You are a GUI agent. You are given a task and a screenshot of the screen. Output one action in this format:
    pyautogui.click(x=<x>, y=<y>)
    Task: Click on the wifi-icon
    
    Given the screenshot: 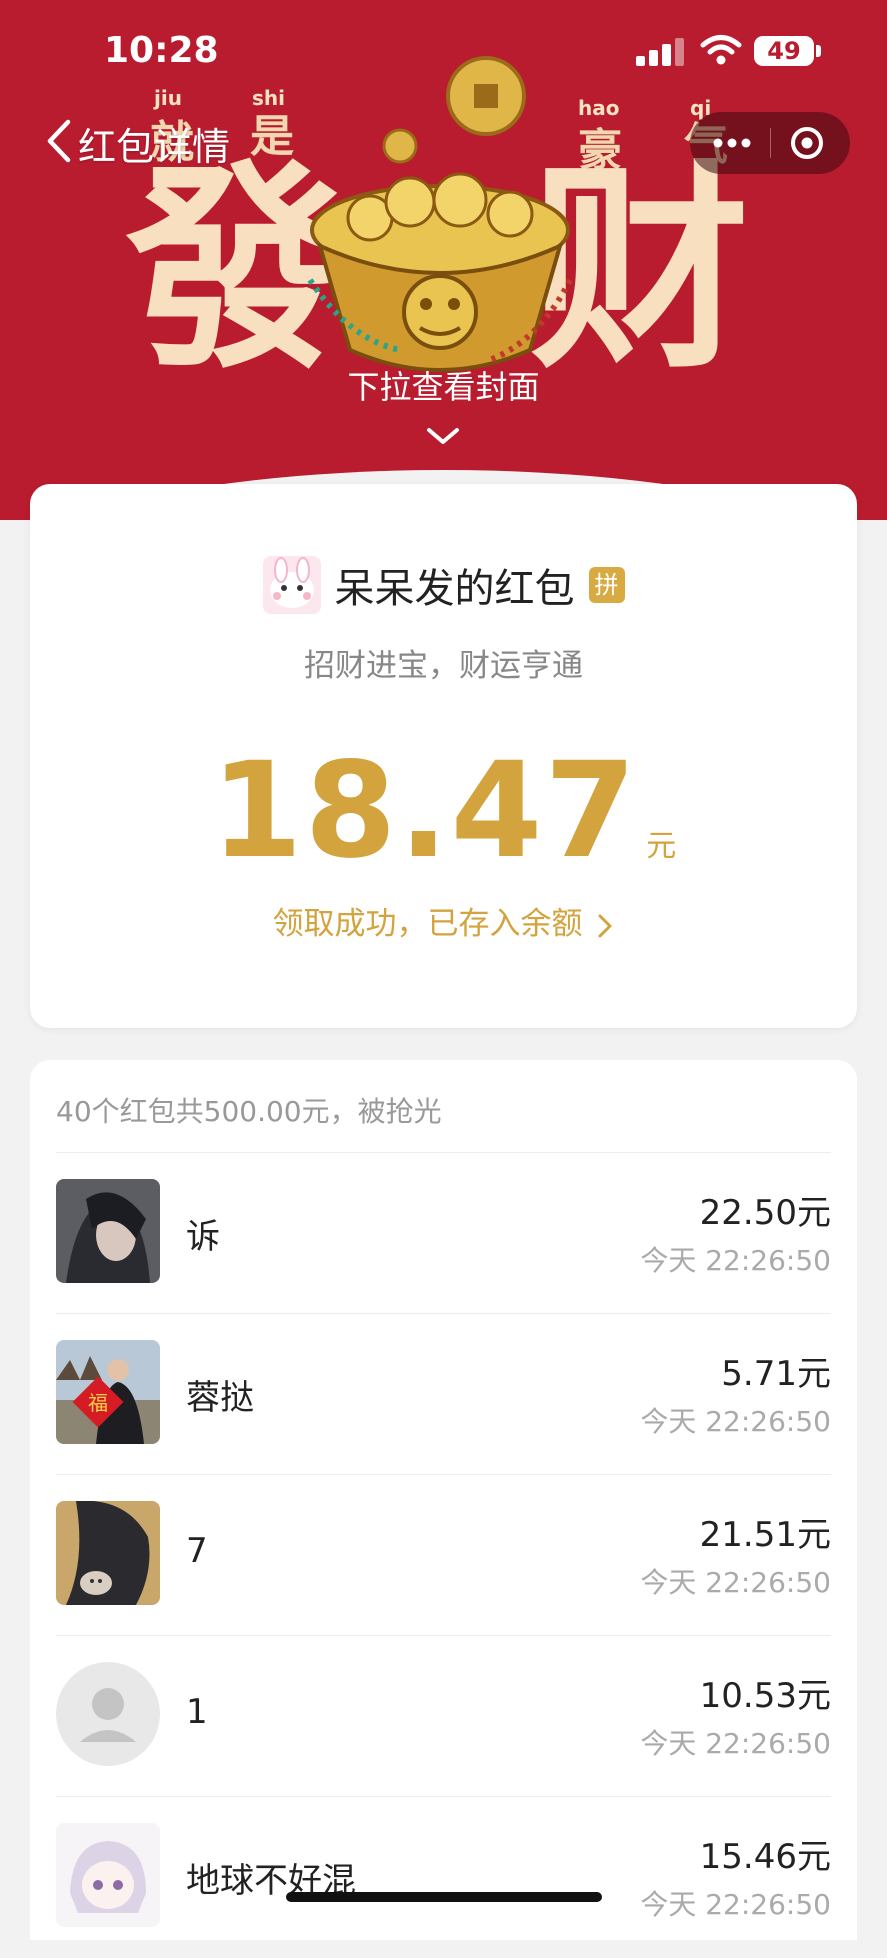 What is the action you would take?
    pyautogui.click(x=721, y=50)
    